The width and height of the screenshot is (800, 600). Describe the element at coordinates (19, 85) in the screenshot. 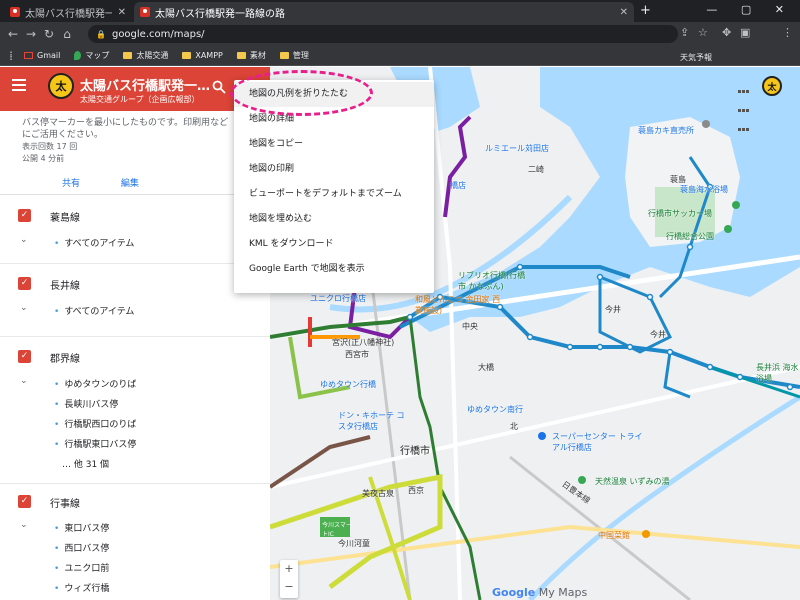

I see `hamburger-menu-icon` at that location.